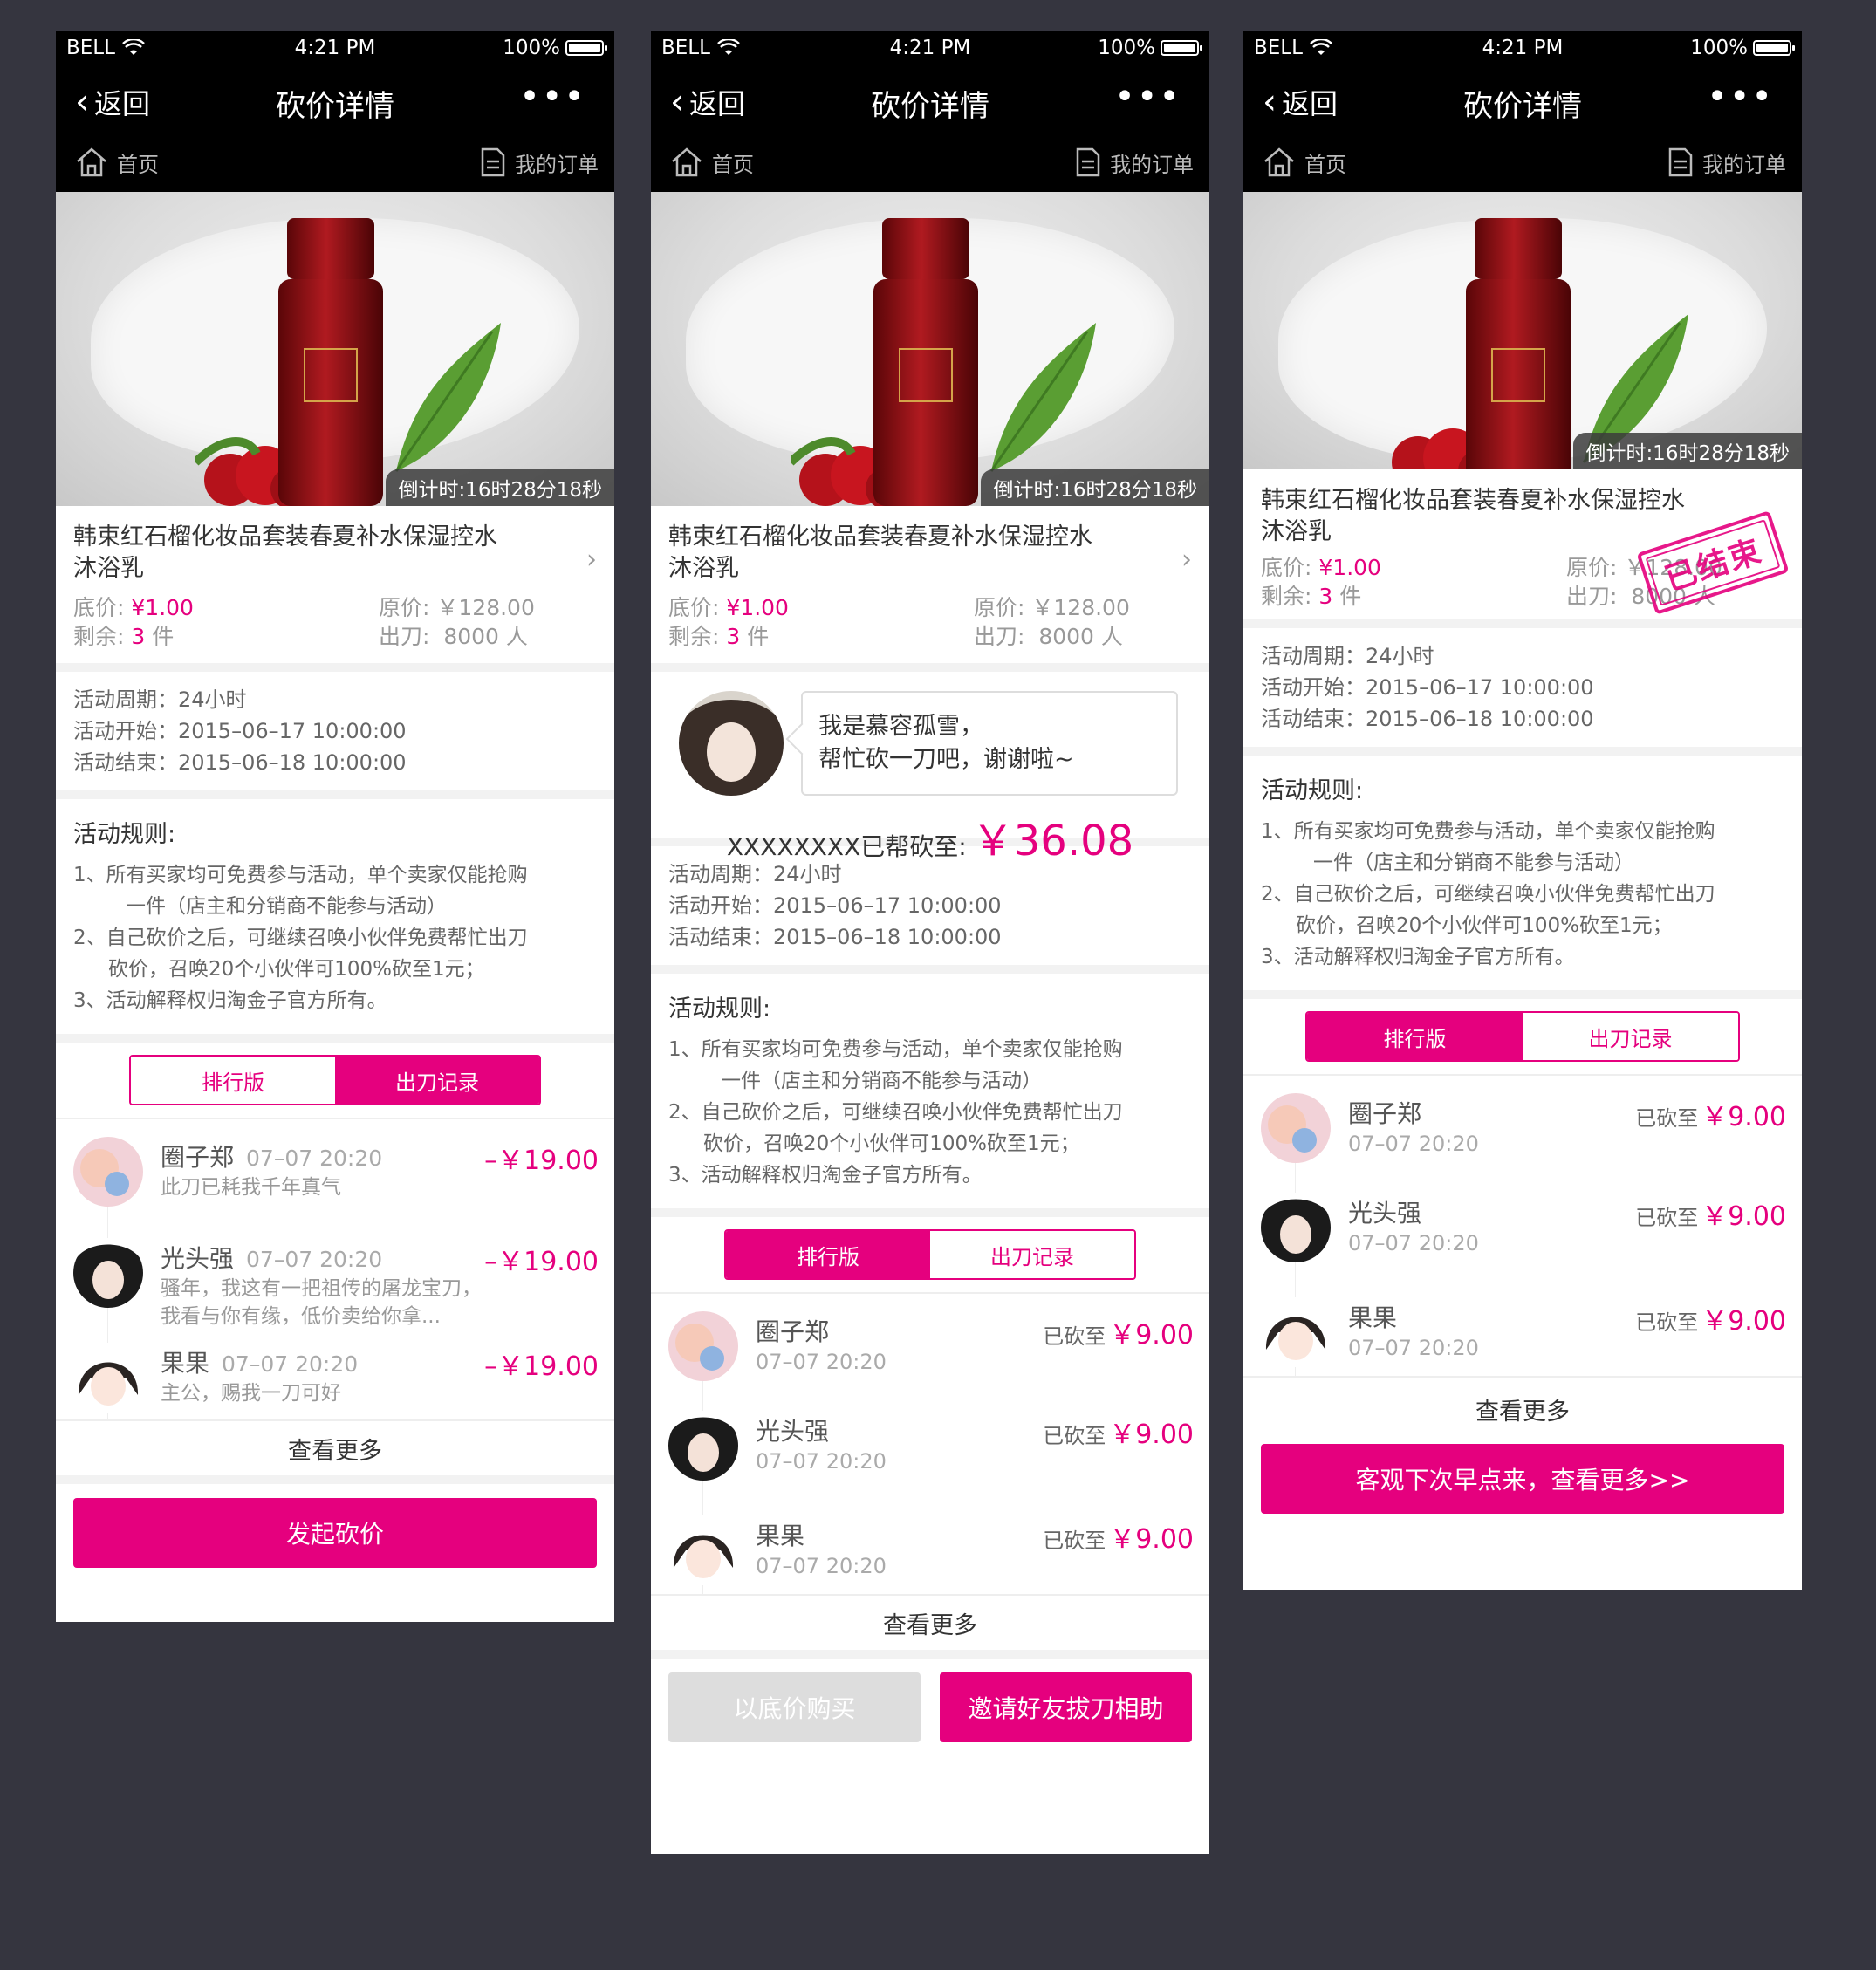 The width and height of the screenshot is (1876, 1970). Describe the element at coordinates (335, 1170) in the screenshot. I see `list-item: 圈子郑 07–07 20:20 此刀已耗我千年真气 –￥19.00` at that location.